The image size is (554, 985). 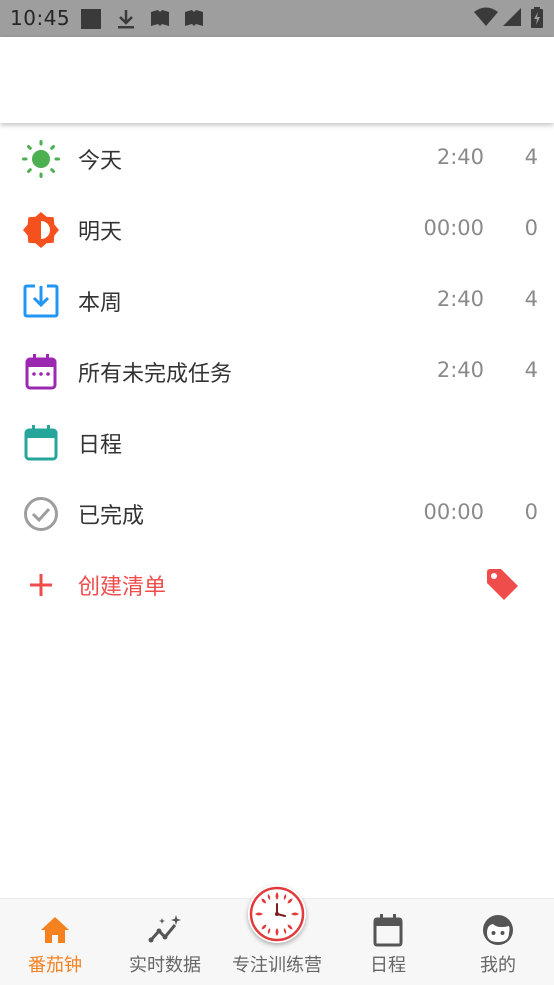 I want to click on half-sun-icon, so click(x=41, y=230).